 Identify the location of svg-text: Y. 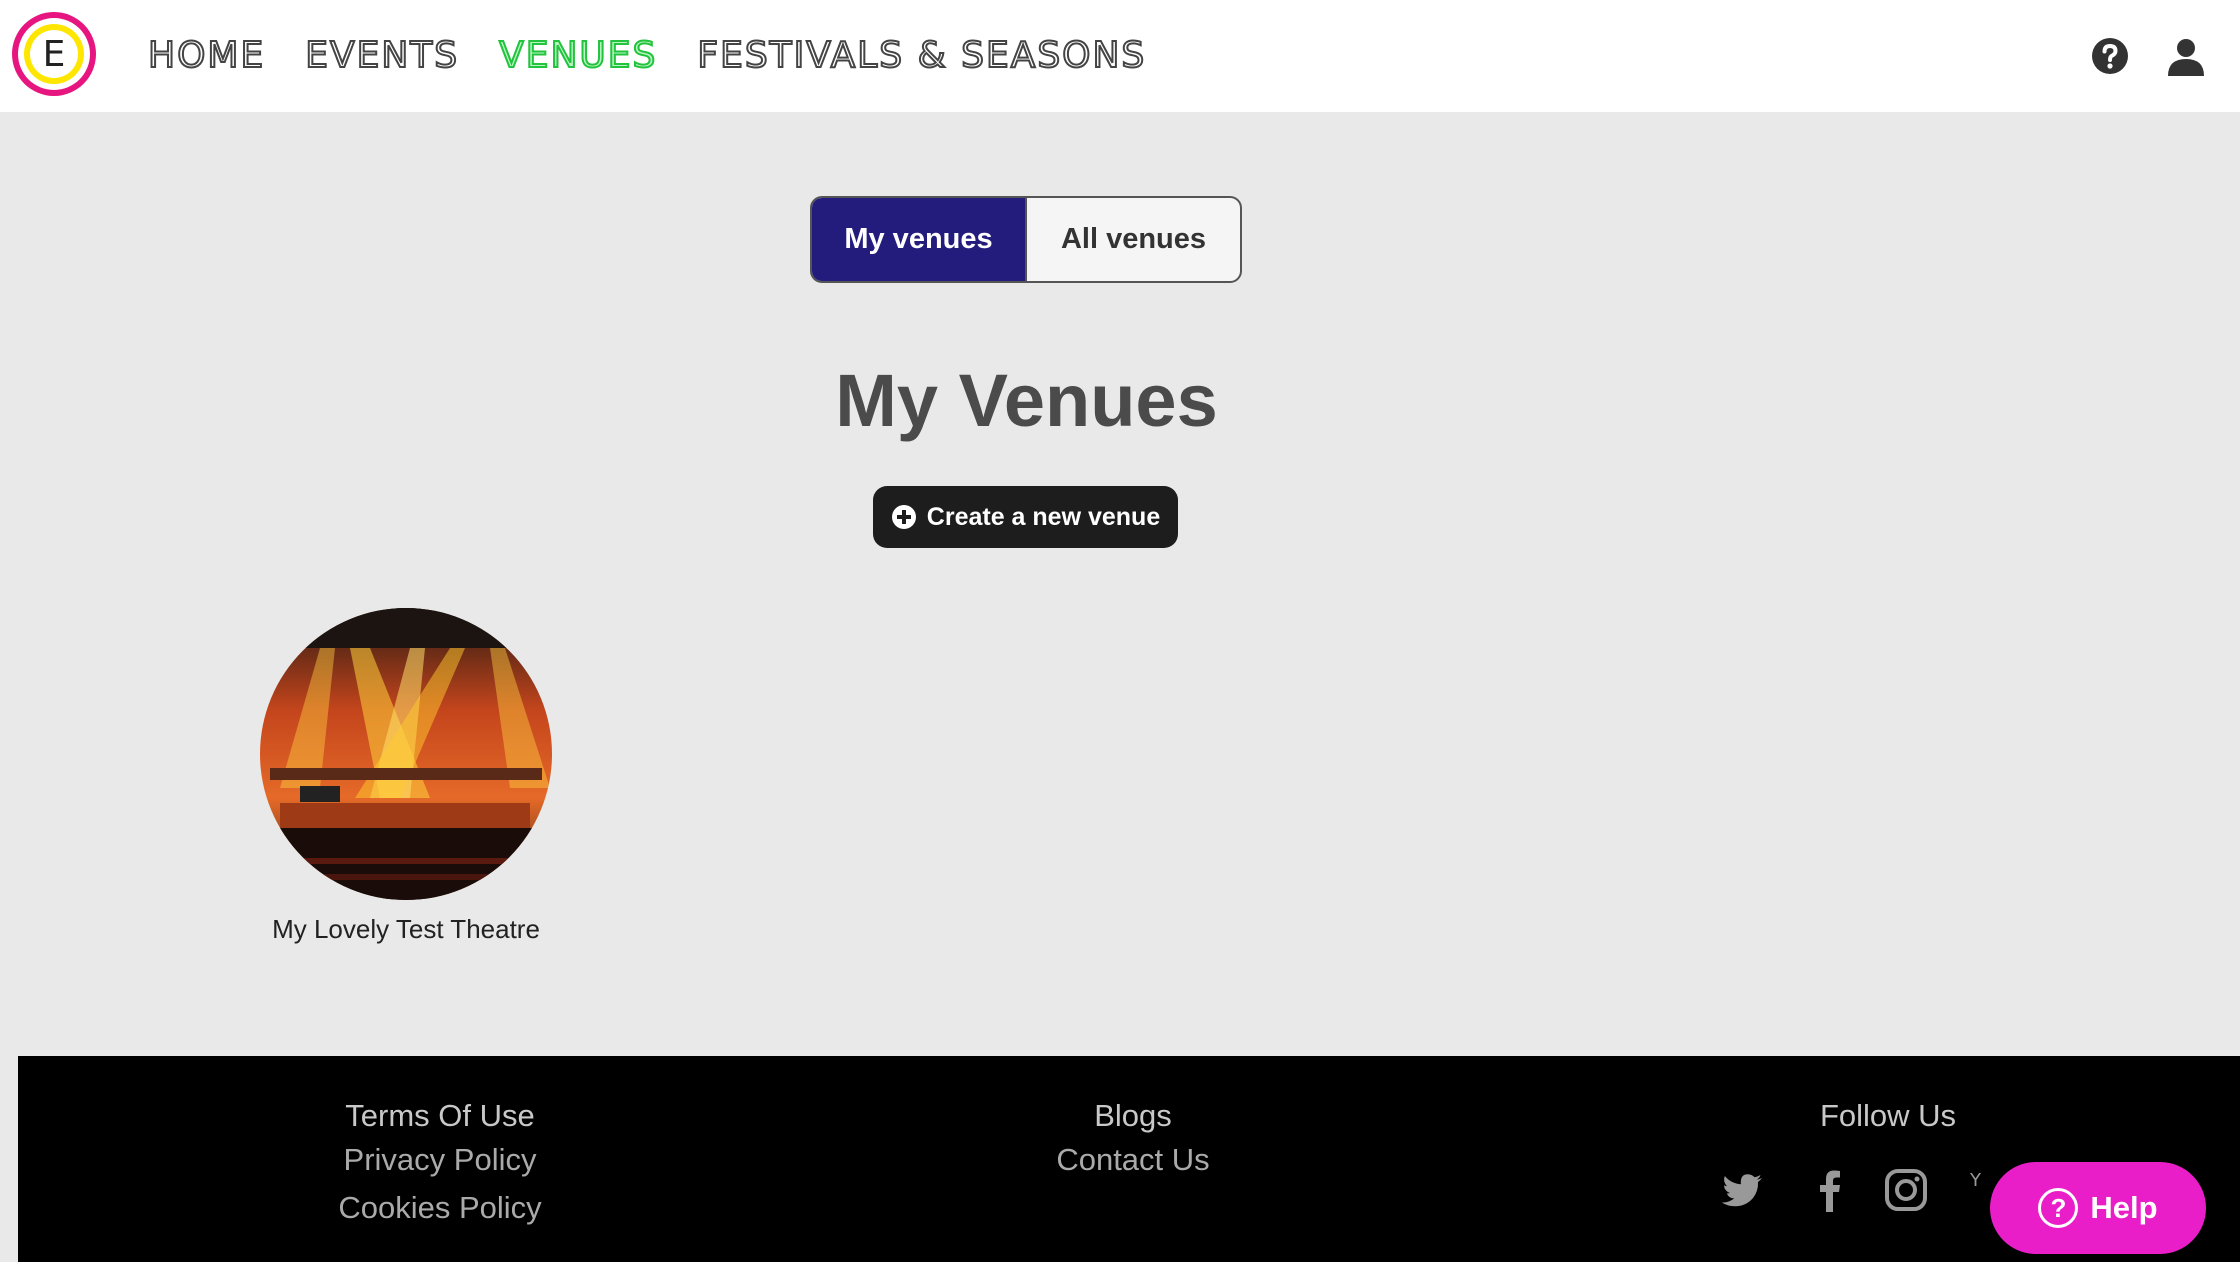
(1975, 1180).